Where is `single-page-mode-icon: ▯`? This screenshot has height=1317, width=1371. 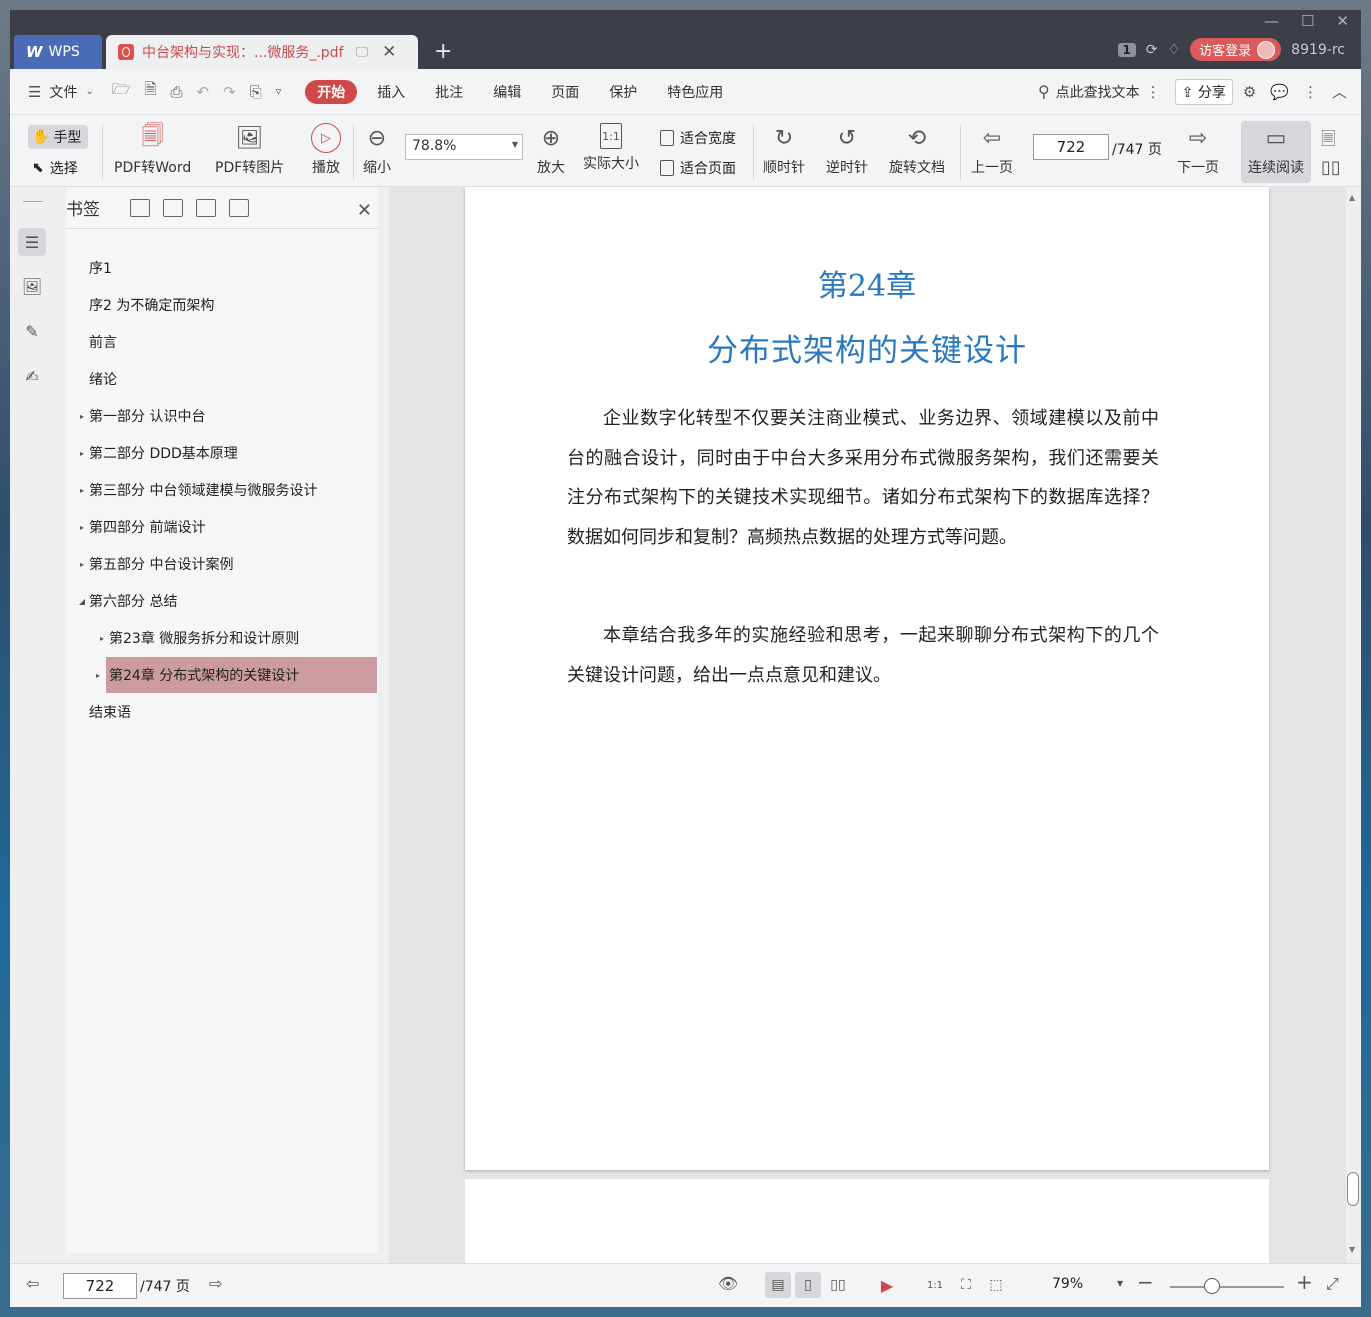 single-page-mode-icon: ▯ is located at coordinates (808, 1285).